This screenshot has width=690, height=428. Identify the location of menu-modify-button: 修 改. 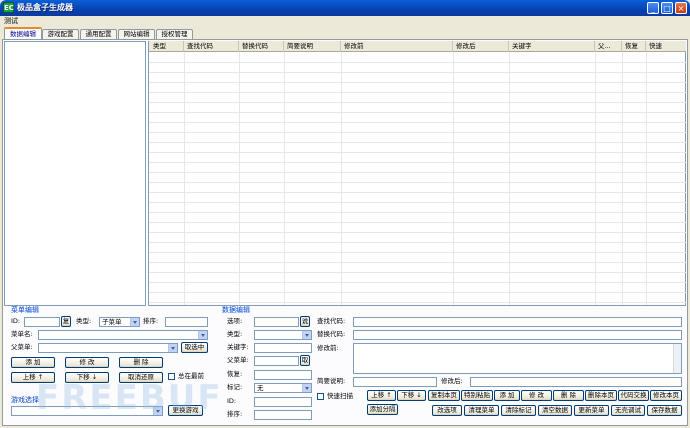
(87, 362).